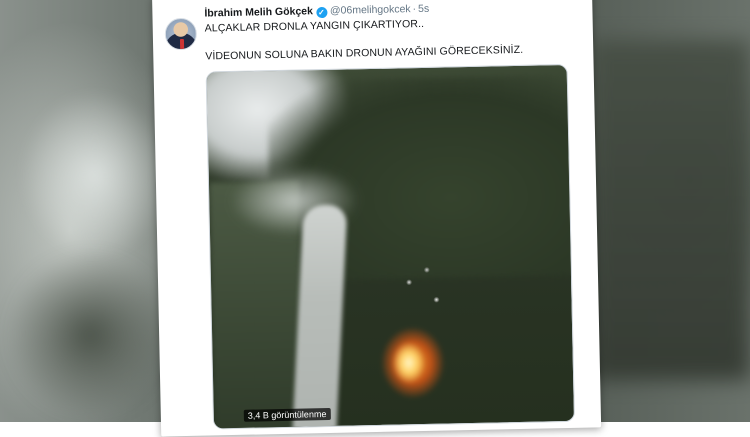 The image size is (750, 437). I want to click on tweet-timestamp: 5s, so click(423, 9).